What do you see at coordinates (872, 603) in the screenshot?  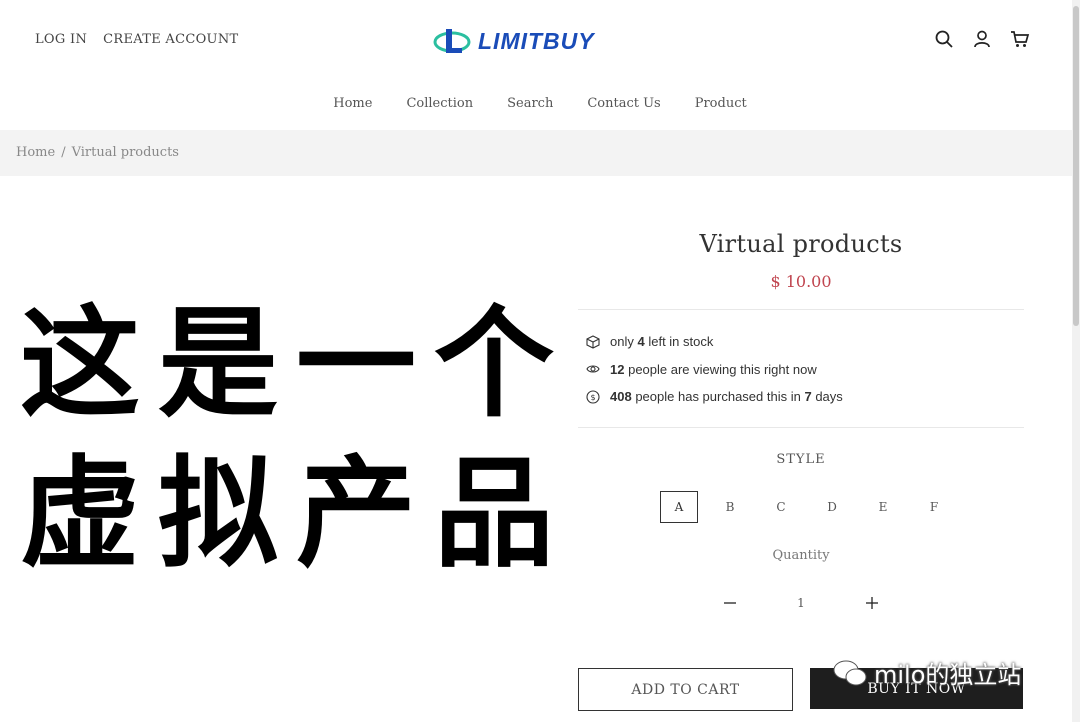 I see `plus-icon` at bounding box center [872, 603].